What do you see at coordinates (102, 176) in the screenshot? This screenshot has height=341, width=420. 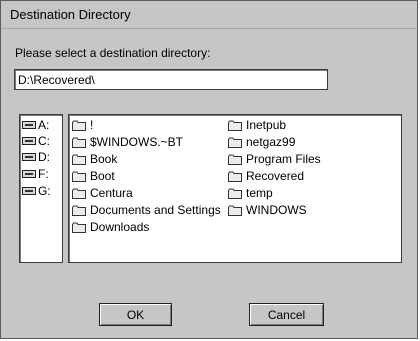 I see `folder-label: Boot` at bounding box center [102, 176].